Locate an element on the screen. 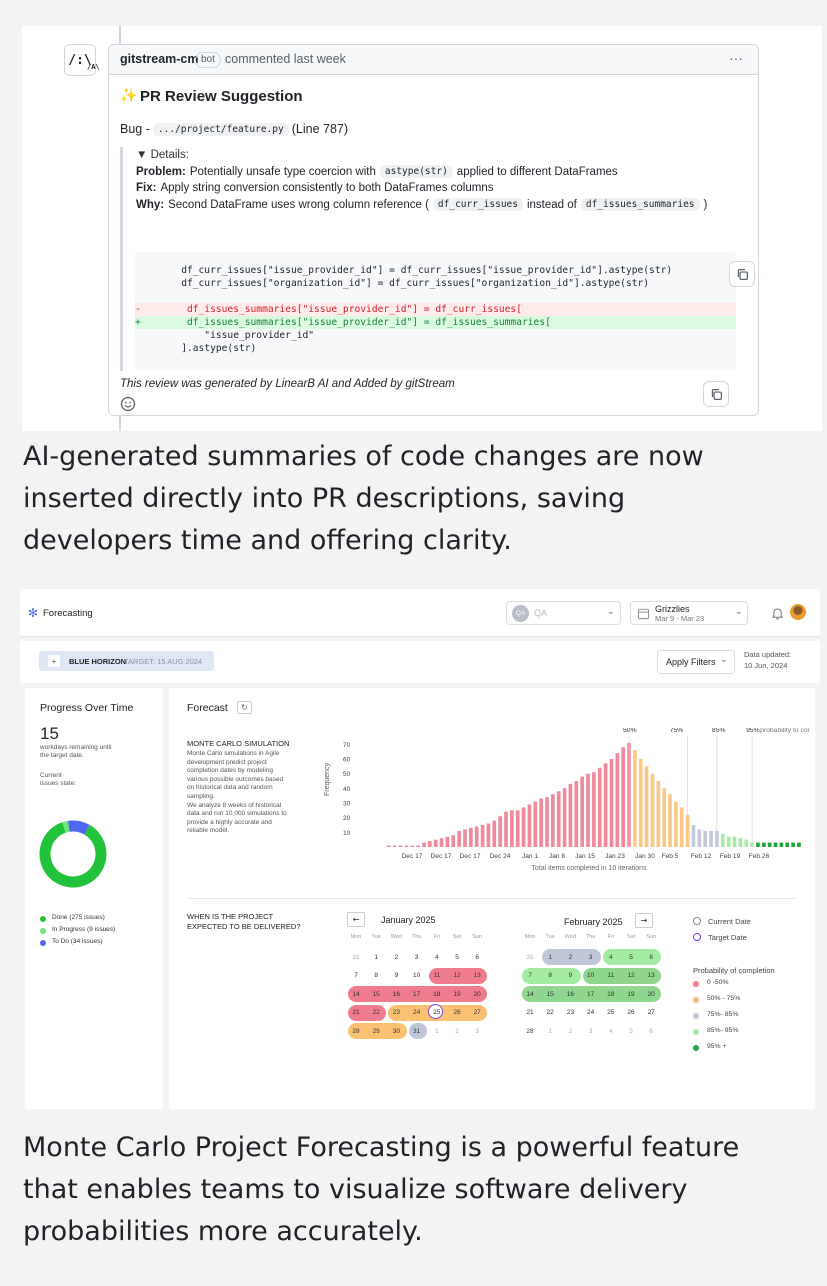 Image resolution: width=827 pixels, height=1286 pixels. chevron-down-icon: ⌄ is located at coordinates (739, 611).